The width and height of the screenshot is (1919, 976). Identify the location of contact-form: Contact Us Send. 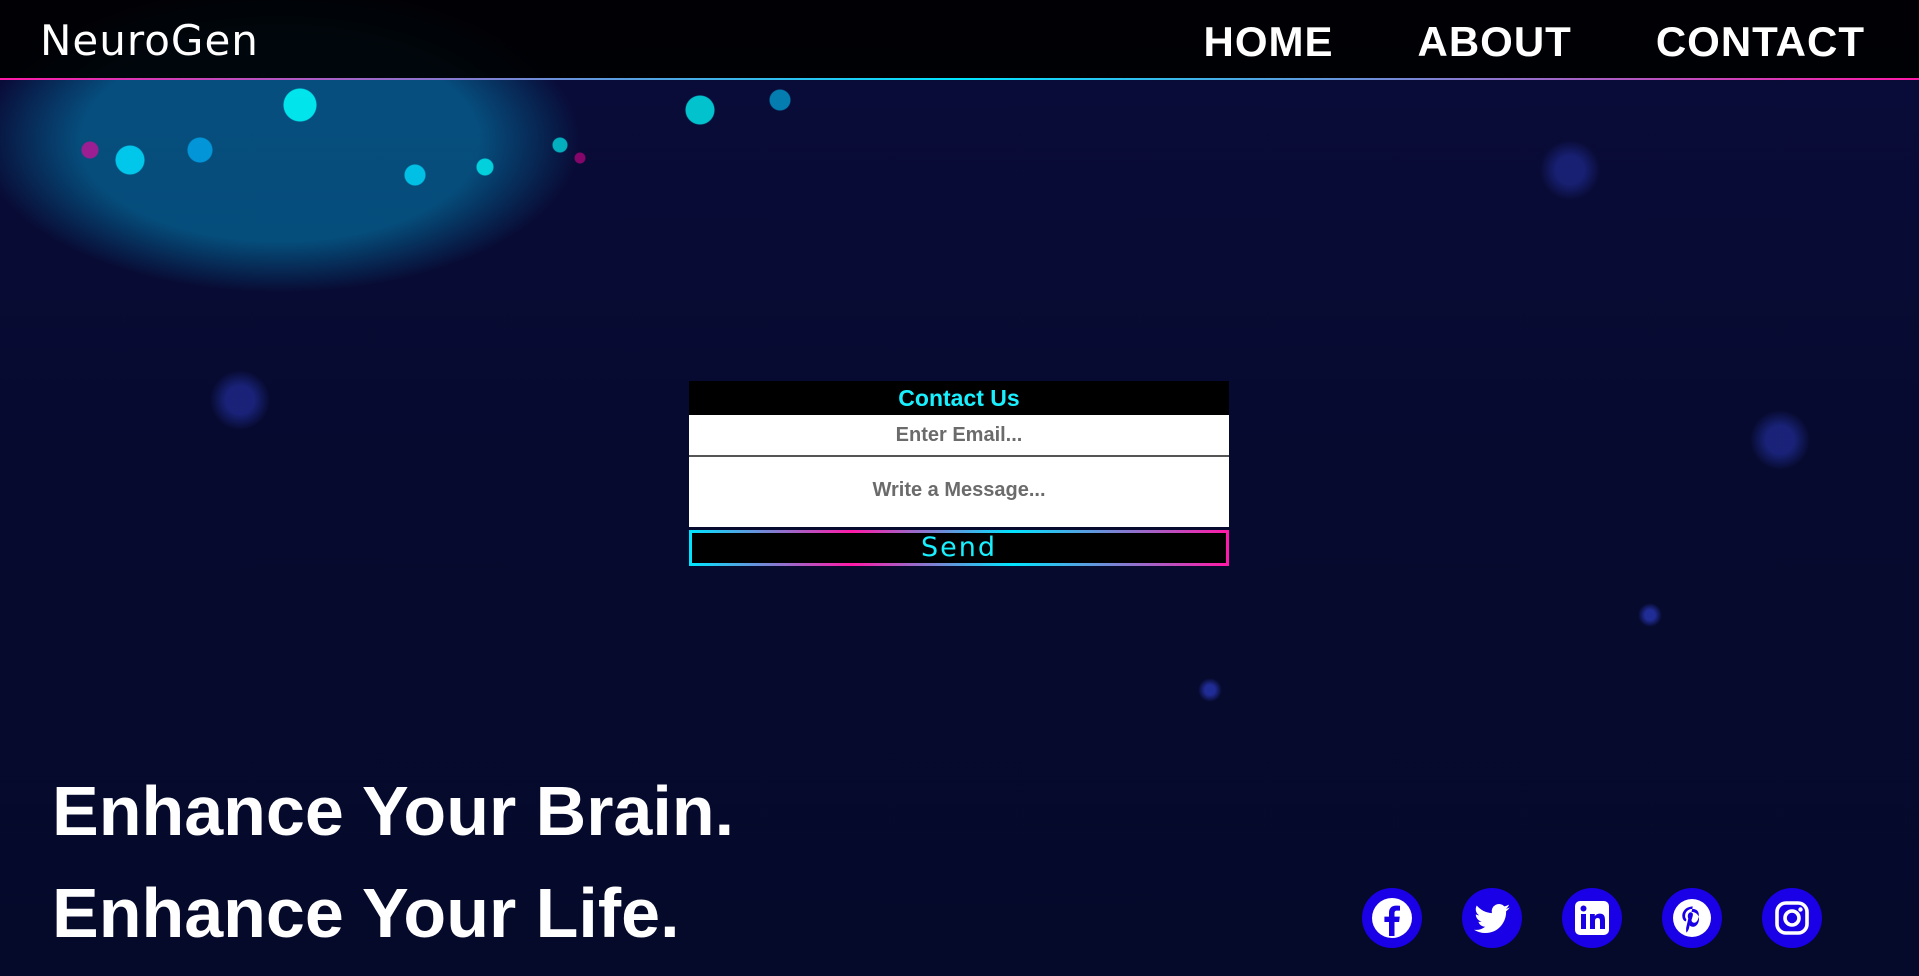
(959, 473).